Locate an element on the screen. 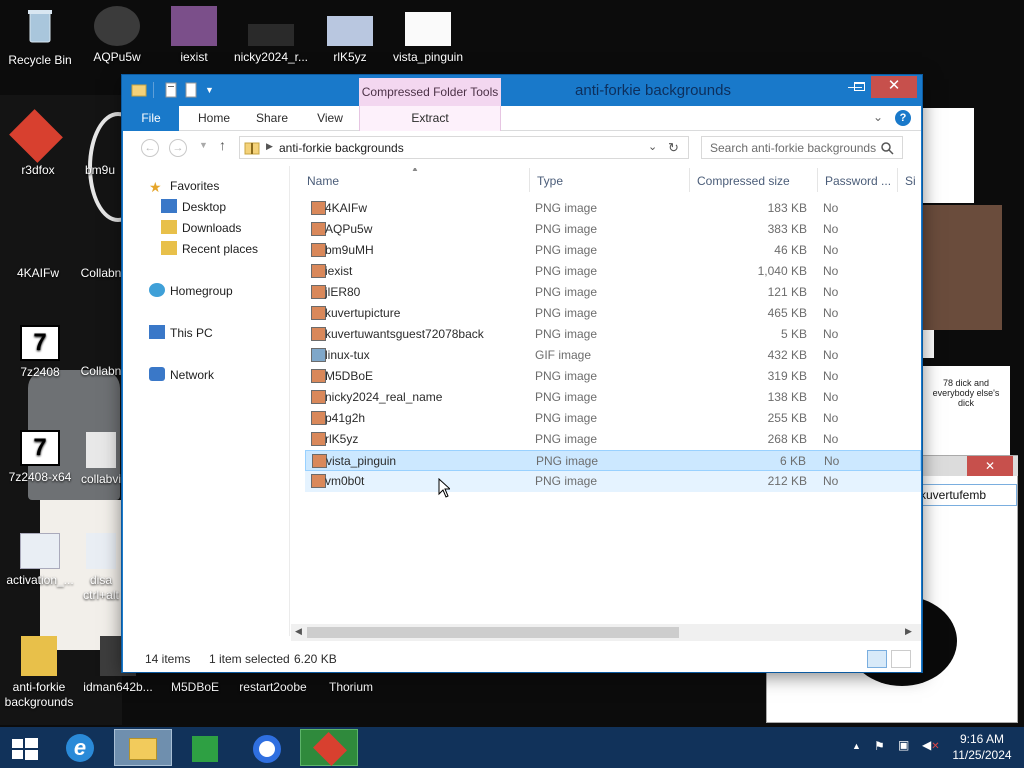  file-row: M5DBoE PNG image 319 KB No is located at coordinates (613, 376).